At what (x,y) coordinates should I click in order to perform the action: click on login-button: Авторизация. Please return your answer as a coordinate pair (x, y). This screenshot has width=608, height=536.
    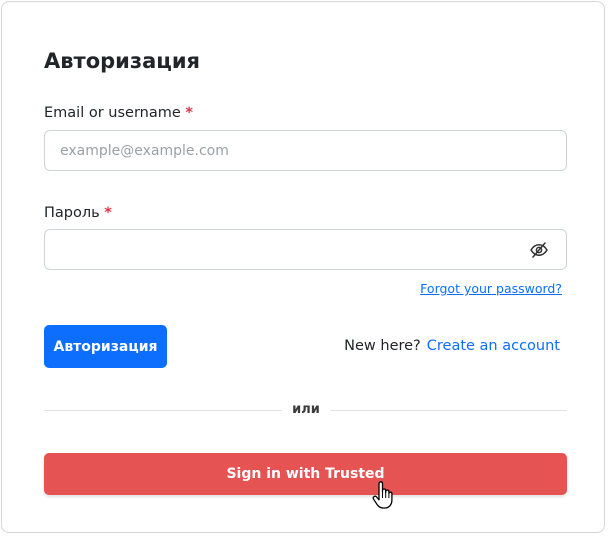
    Looking at the image, I should click on (105, 346).